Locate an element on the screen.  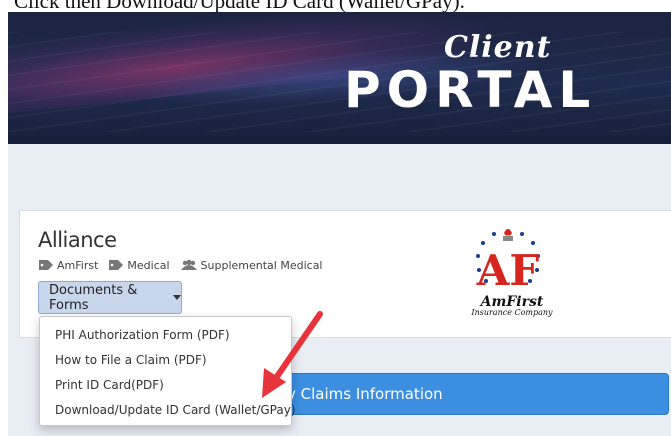
plan-tags: AmFirst Medical Supplemental Medical is located at coordinates (185, 265).